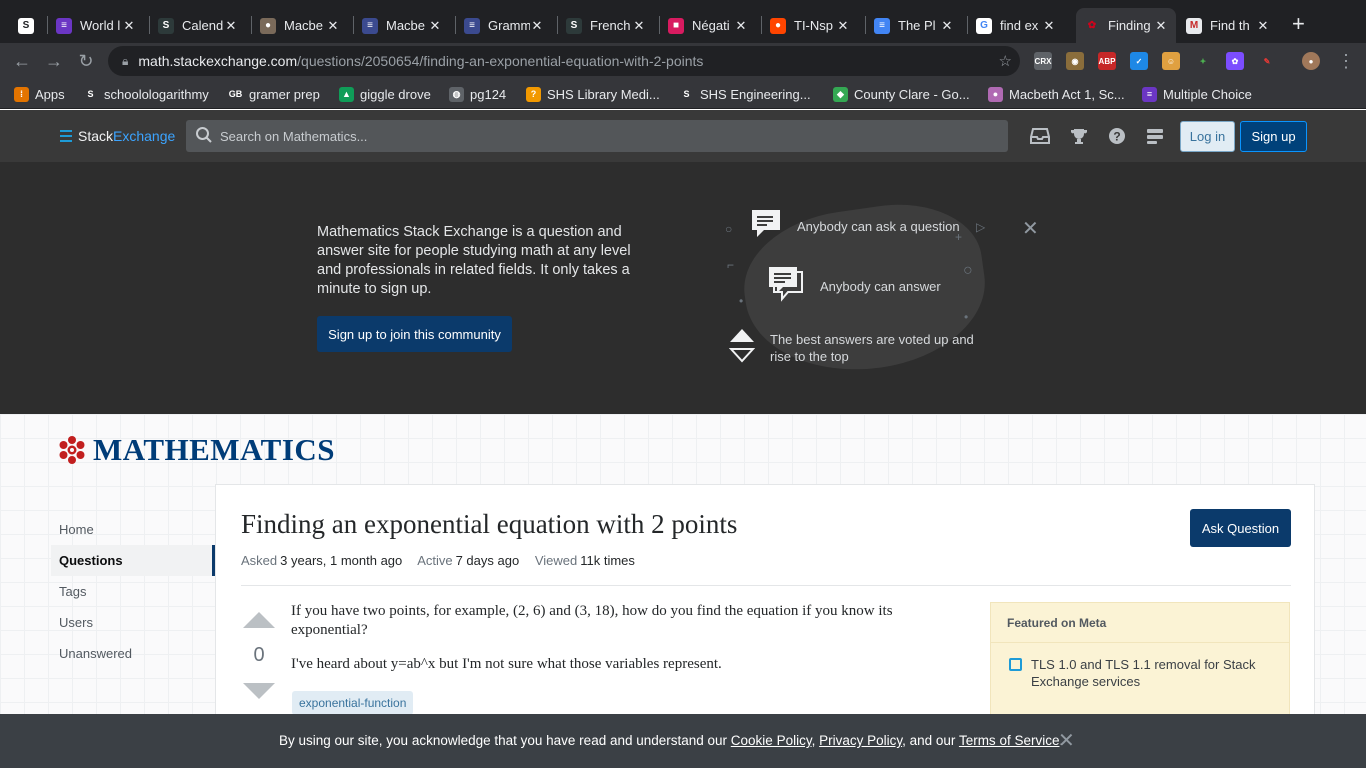 This screenshot has height=768, width=1366. I want to click on gb-icon: GB, so click(235, 94).